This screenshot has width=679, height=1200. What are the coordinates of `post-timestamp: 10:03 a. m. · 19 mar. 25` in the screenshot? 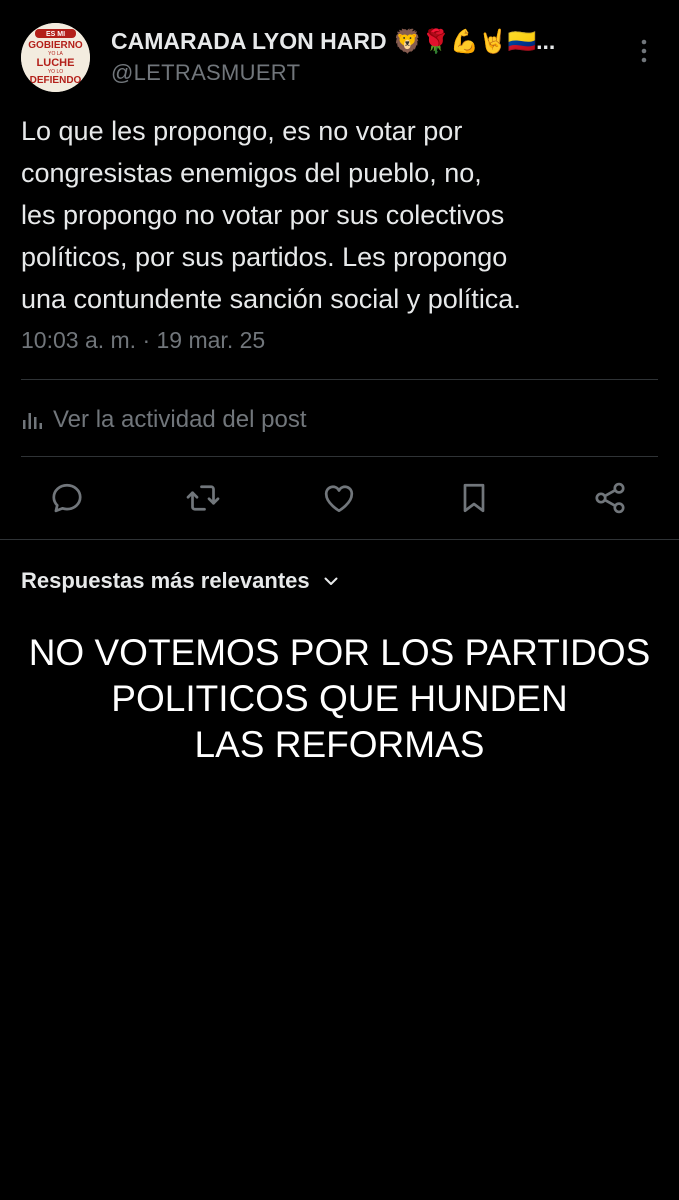 It's located at (143, 340).